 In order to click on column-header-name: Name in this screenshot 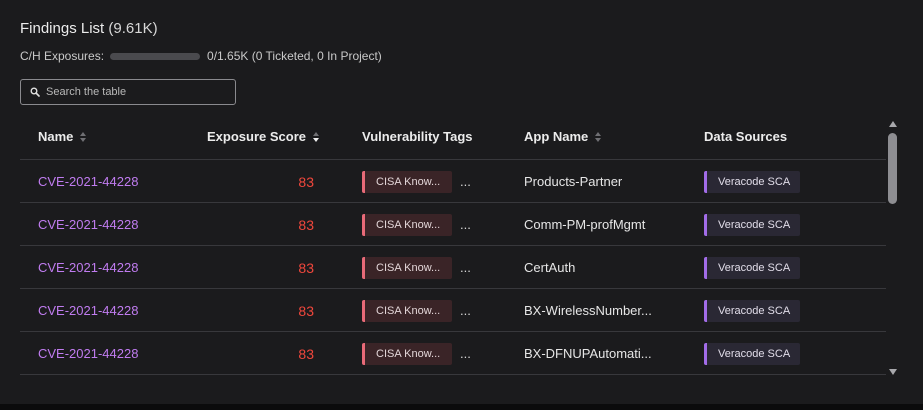, I will do `click(62, 136)`.